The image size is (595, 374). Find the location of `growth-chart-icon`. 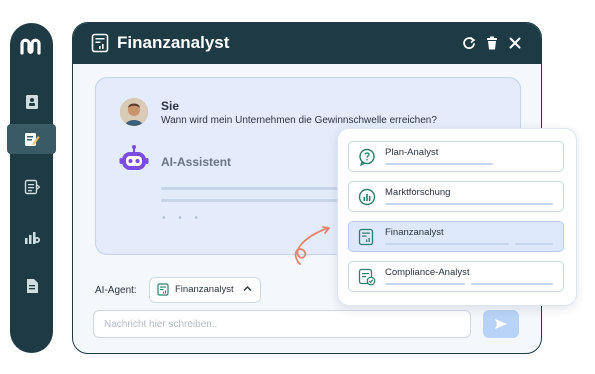

growth-chart-icon is located at coordinates (32, 238).